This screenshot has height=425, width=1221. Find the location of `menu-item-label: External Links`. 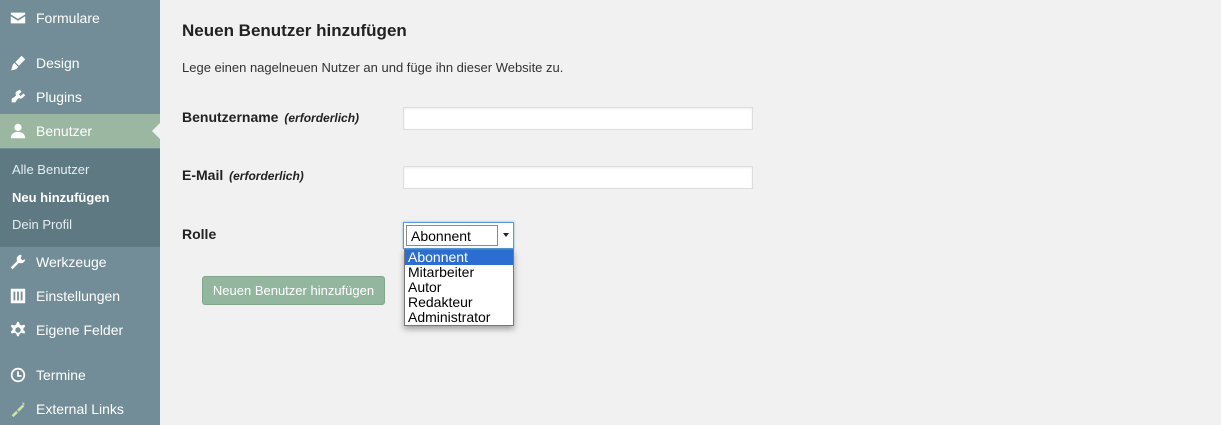

menu-item-label: External Links is located at coordinates (80, 409).